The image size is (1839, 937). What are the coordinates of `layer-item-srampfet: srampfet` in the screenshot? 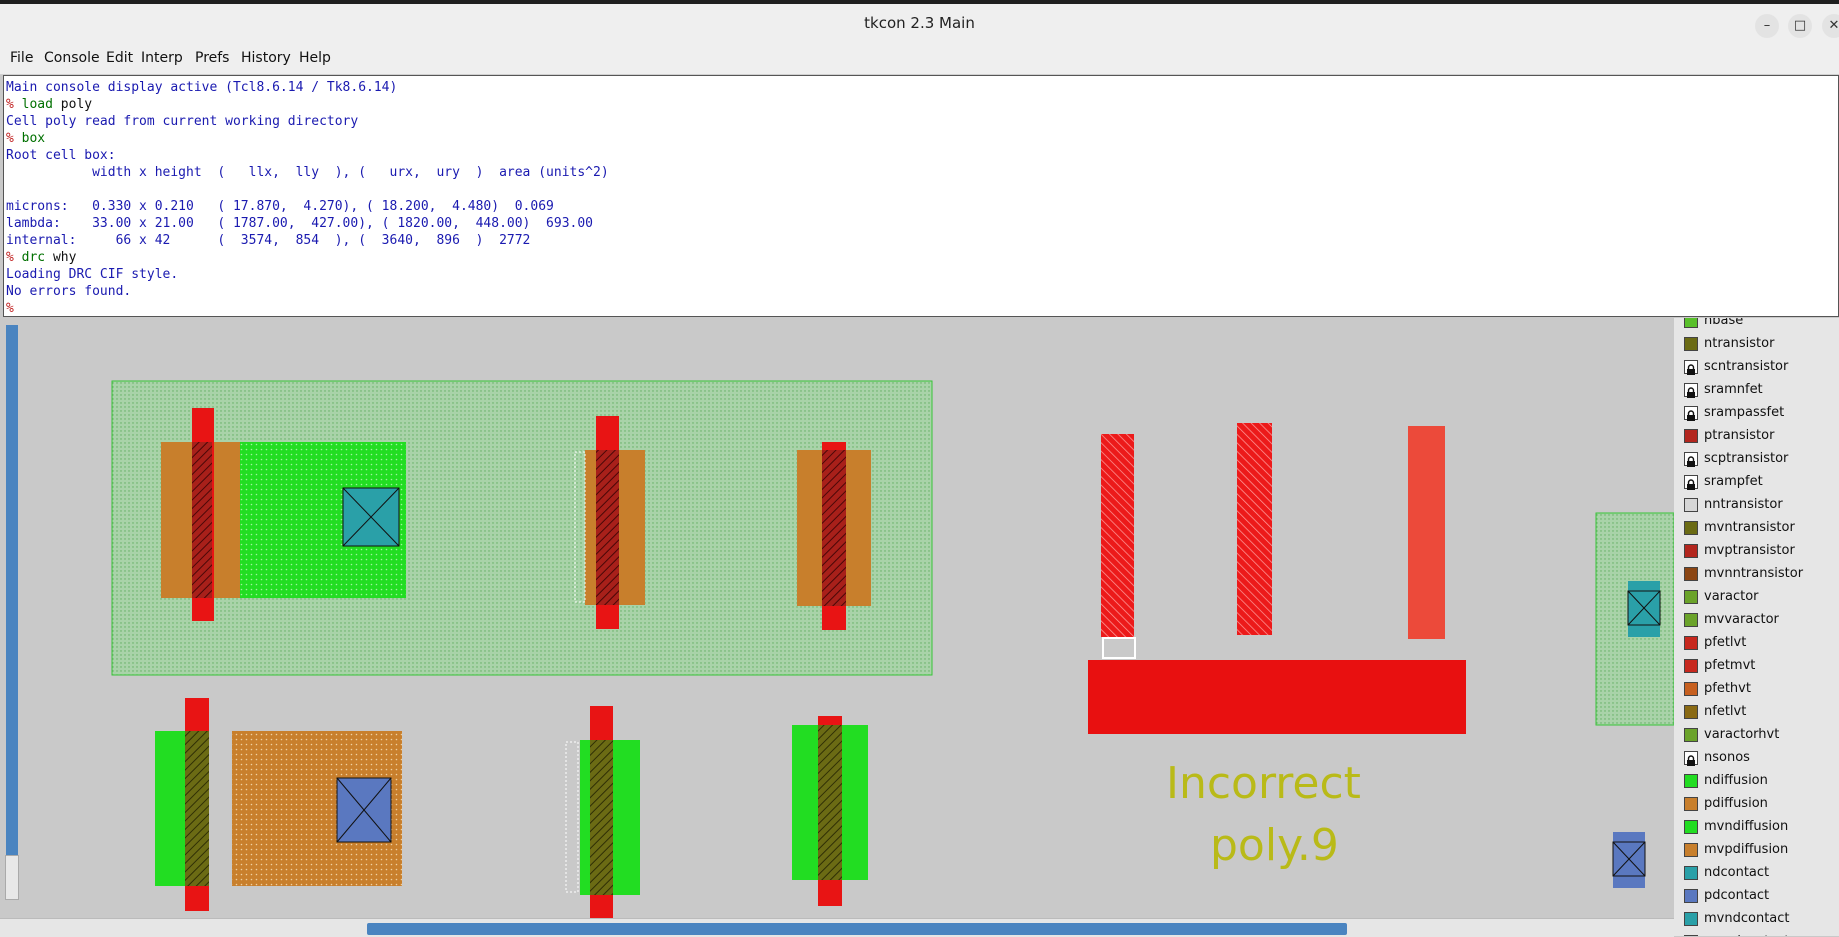 It's located at (1758, 483).